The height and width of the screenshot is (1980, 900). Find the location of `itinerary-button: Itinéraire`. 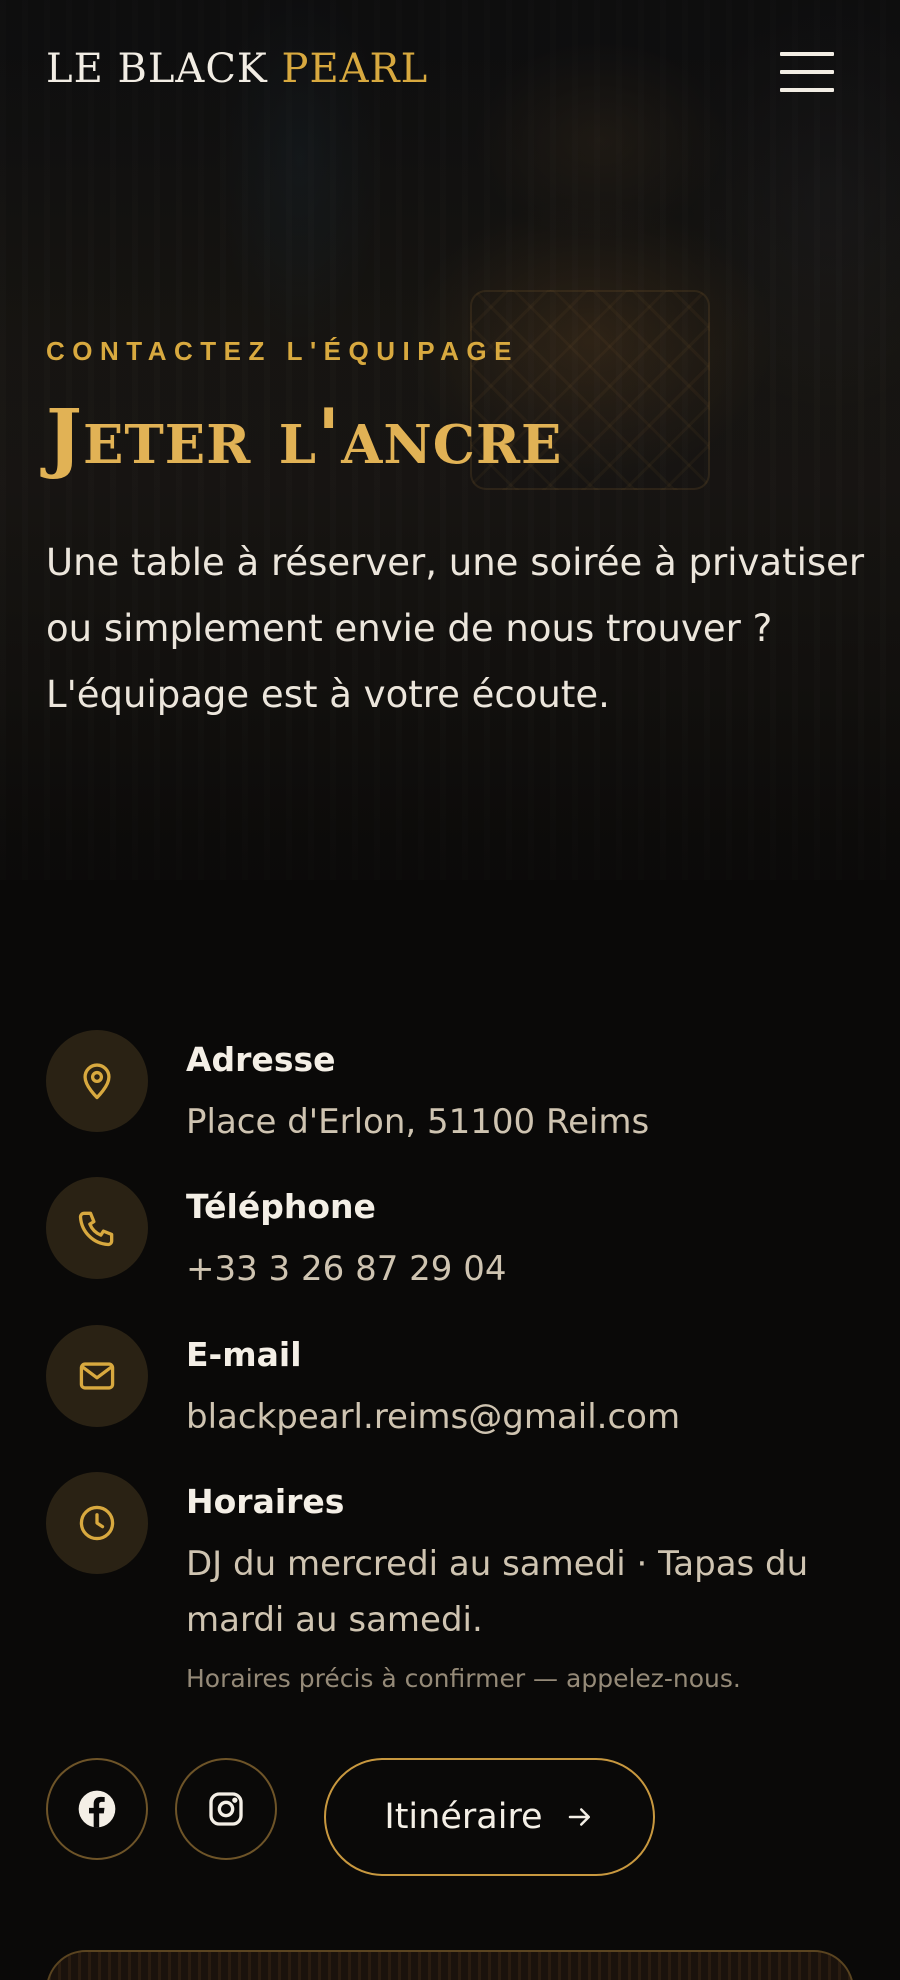

itinerary-button: Itinéraire is located at coordinates (489, 1817).